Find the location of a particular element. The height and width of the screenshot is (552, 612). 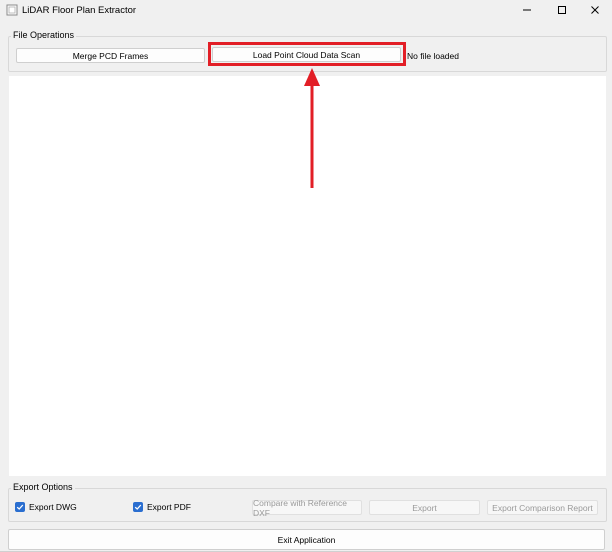

close-button is located at coordinates (595, 10).